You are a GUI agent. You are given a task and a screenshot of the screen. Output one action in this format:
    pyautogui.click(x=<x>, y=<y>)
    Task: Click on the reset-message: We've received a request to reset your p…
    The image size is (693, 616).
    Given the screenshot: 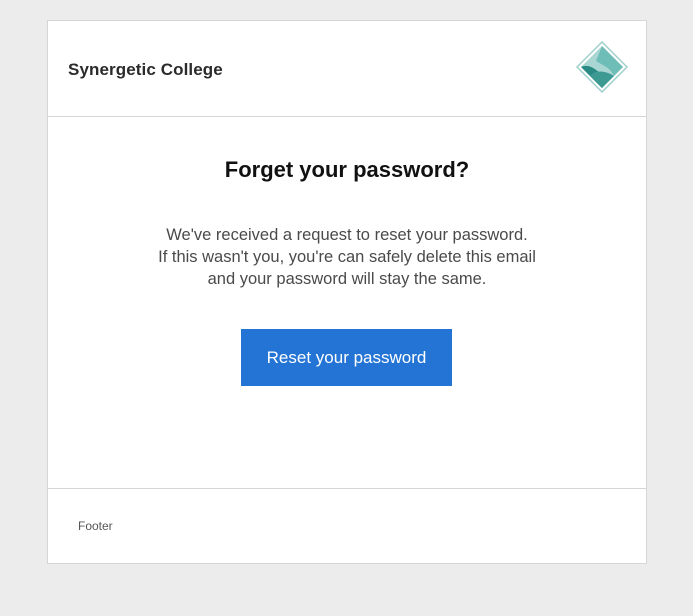 What is the action you would take?
    pyautogui.click(x=347, y=257)
    